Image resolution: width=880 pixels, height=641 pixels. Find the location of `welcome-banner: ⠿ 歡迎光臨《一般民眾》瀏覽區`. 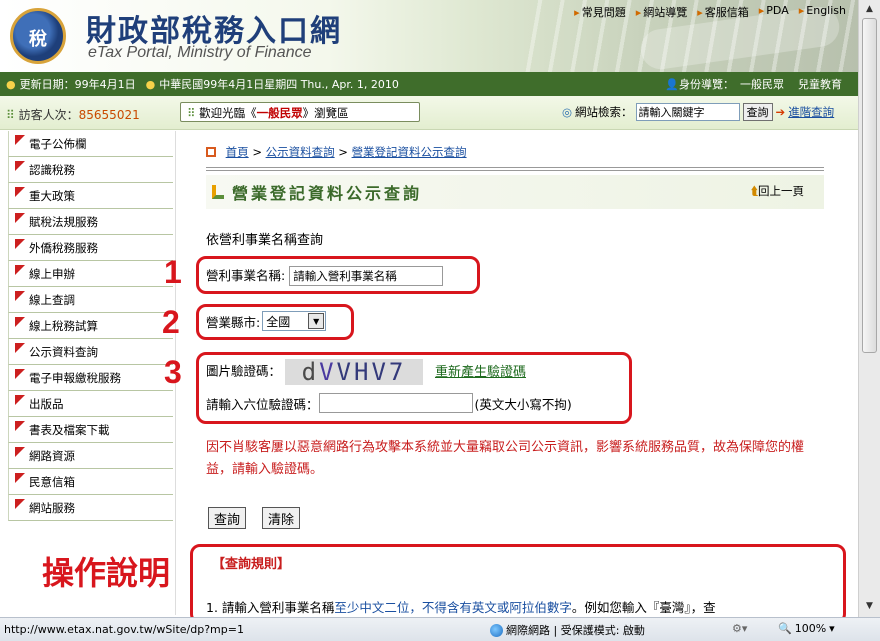

welcome-banner: ⠿ 歡迎光臨《一般民眾》瀏覽區 is located at coordinates (300, 112).